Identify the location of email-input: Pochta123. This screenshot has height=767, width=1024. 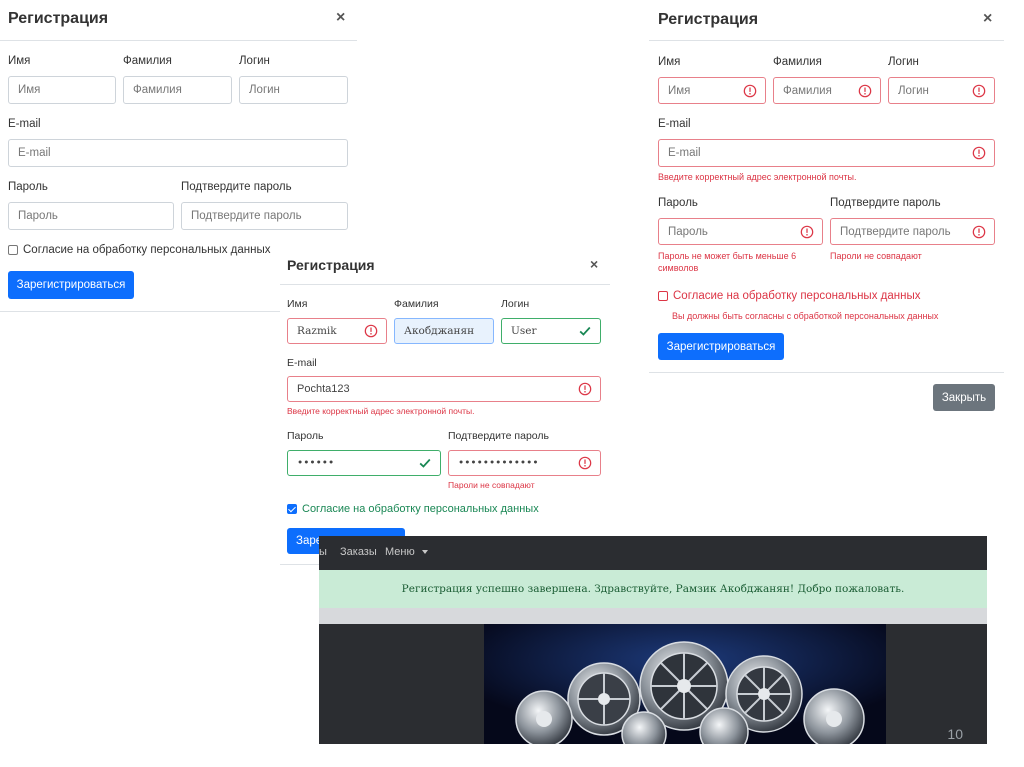
(444, 389).